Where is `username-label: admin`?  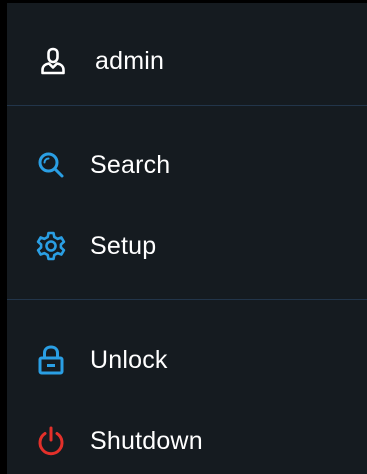 username-label: admin is located at coordinates (130, 60).